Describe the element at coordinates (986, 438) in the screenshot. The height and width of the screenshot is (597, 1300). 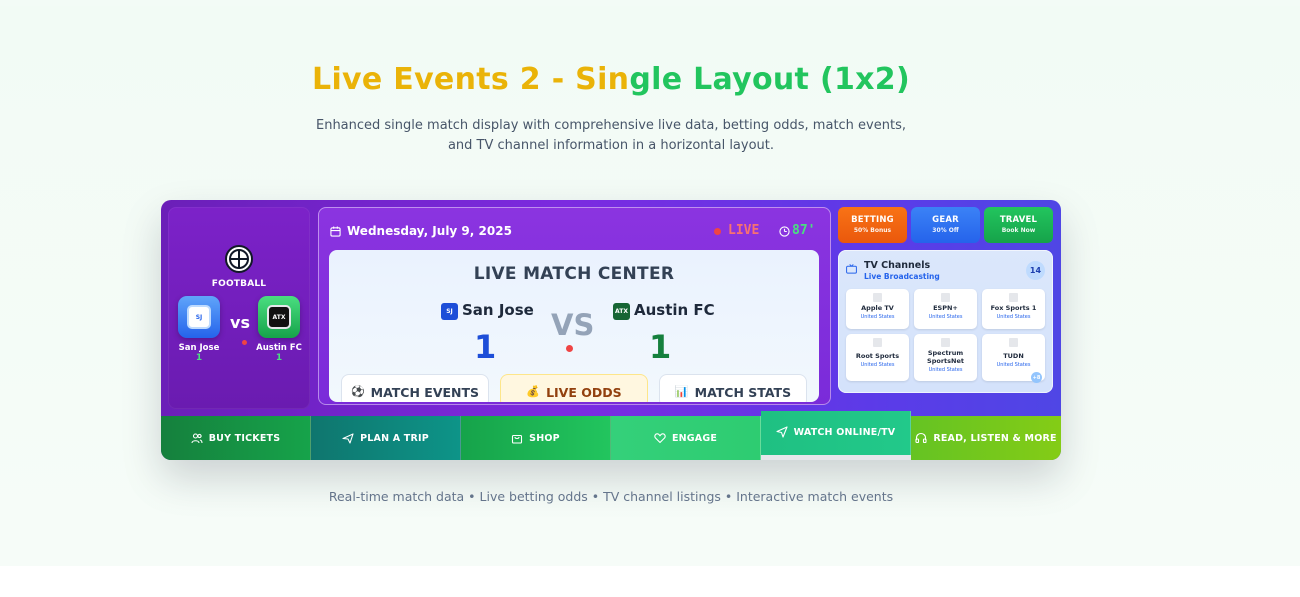
I see `nav-read-listen-more: READ, LISTEN & MORE` at that location.